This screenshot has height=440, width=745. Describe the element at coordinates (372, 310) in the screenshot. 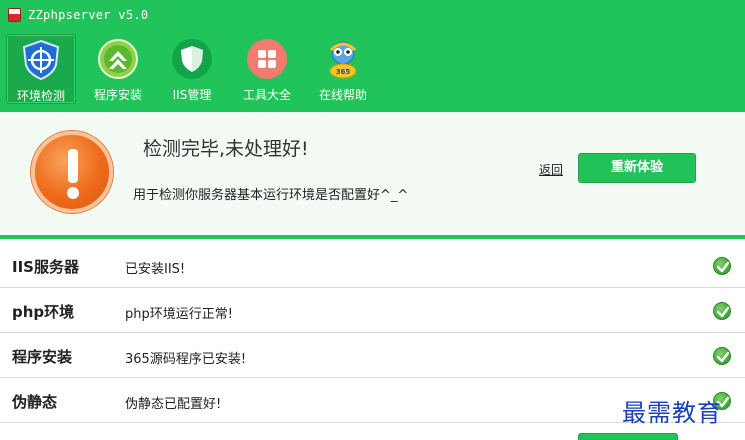

I see `check-row-php: php环境 php环境运行正常!` at that location.